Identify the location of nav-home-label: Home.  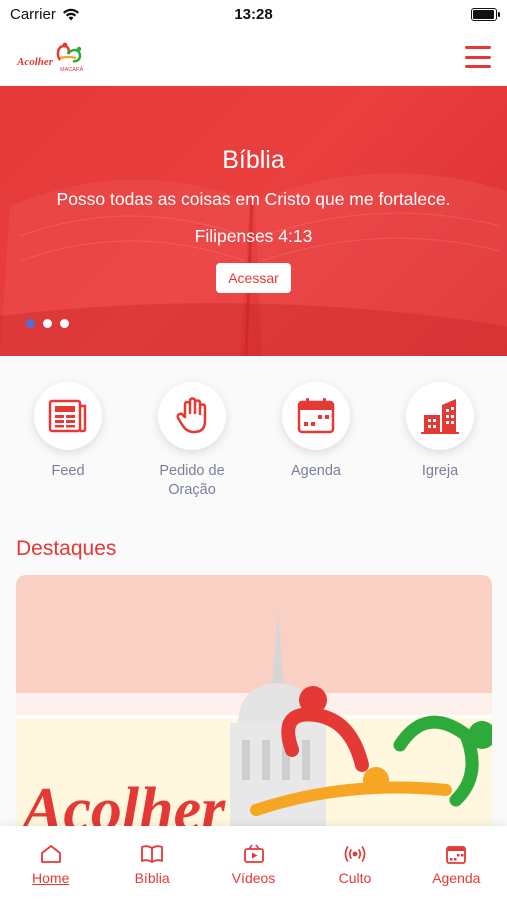
(51, 878).